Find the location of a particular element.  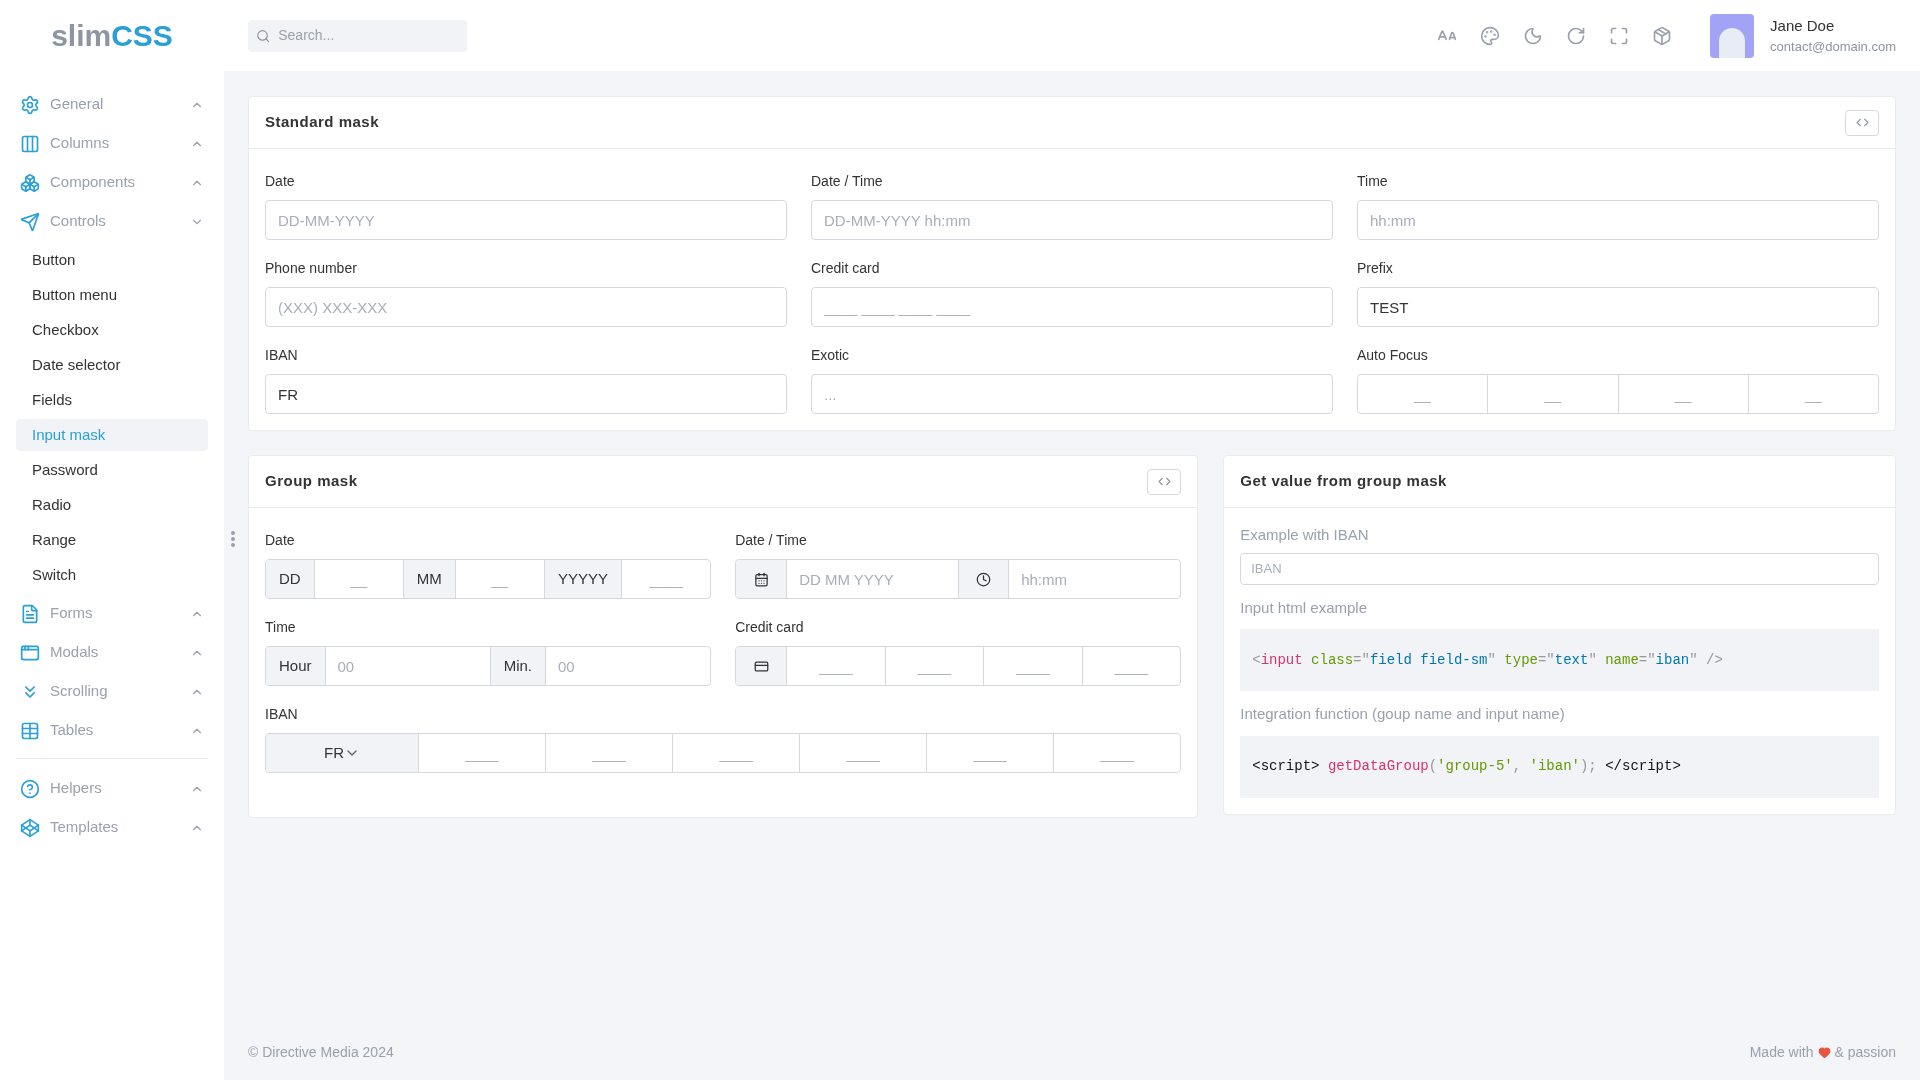

card-title: Get value from group mask is located at coordinates (1343, 481).